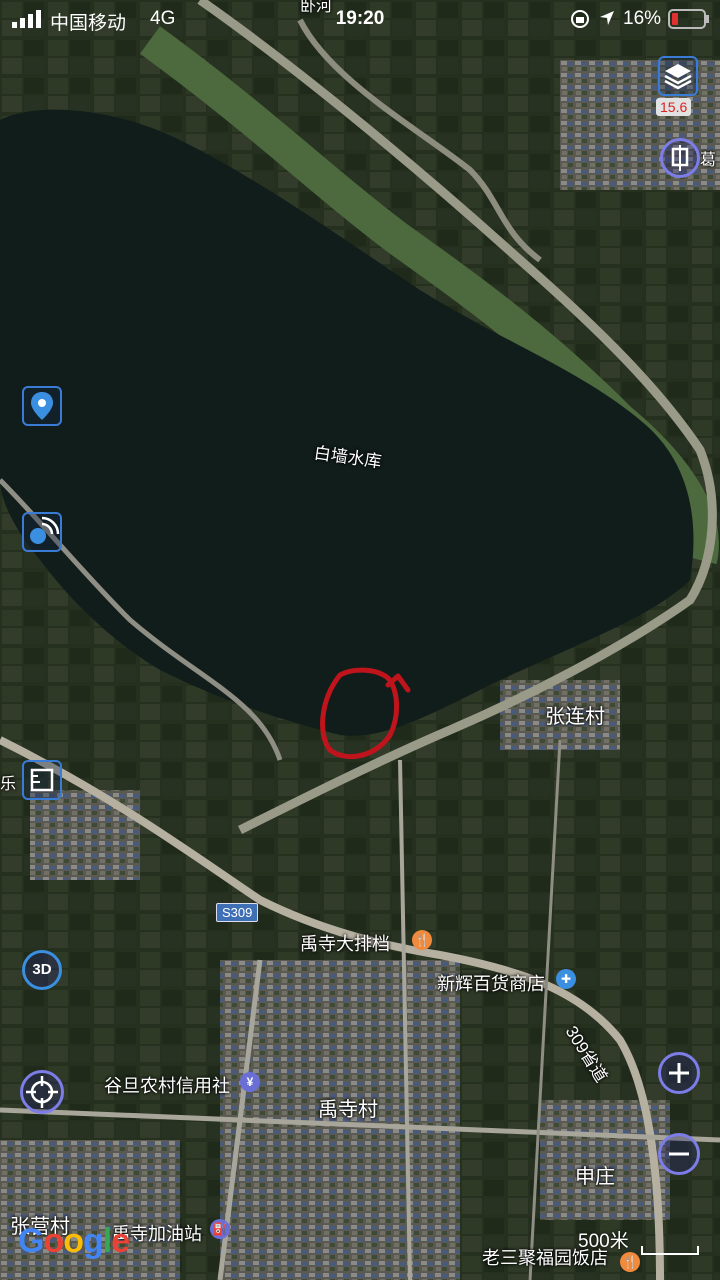 This screenshot has height=1280, width=720. Describe the element at coordinates (688, 19) in the screenshot. I see `battery-icon` at that location.